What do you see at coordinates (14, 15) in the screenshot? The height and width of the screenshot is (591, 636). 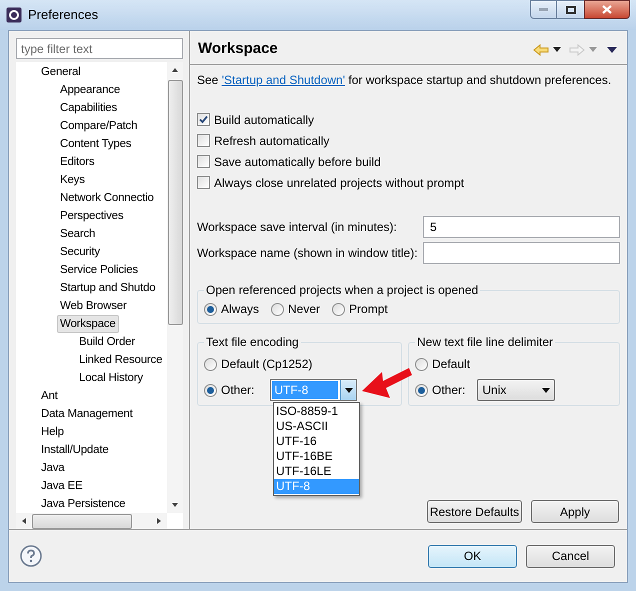 I see `app-icon` at bounding box center [14, 15].